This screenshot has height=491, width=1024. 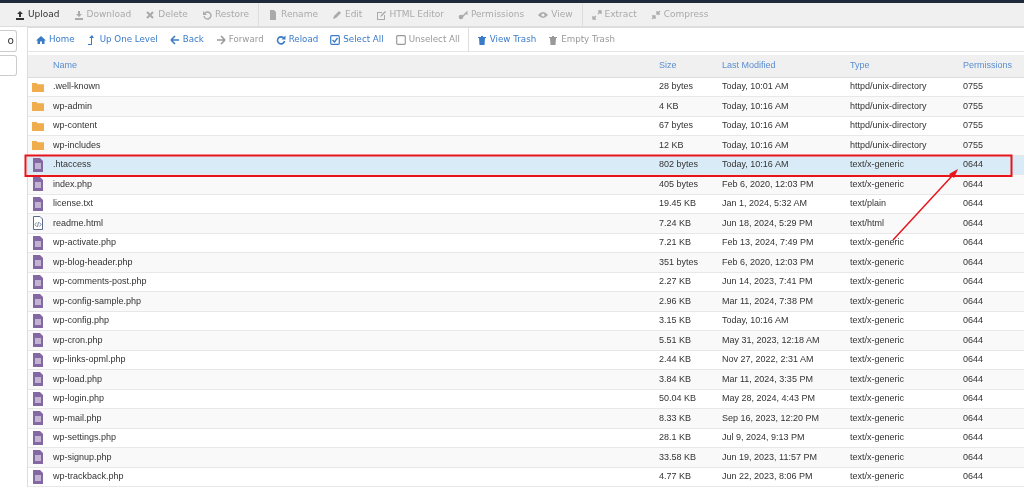 I want to click on file-size: 2.27 KB, so click(x=675, y=281).